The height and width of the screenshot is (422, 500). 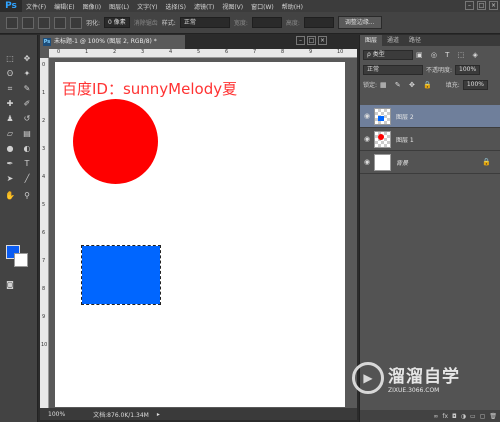 I want to click on add-mask-icon: ◘, so click(x=454, y=416).